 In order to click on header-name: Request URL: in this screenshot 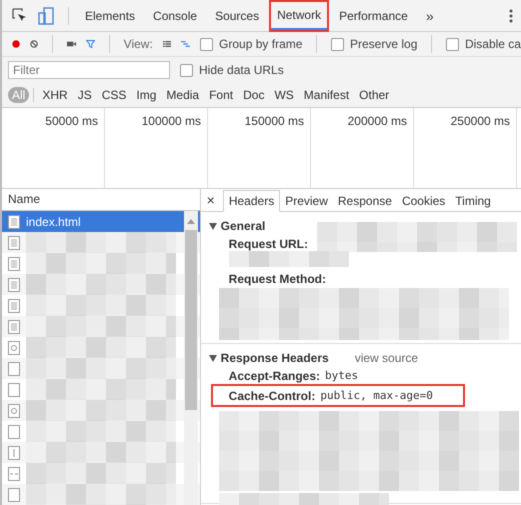, I will do `click(268, 243)`.